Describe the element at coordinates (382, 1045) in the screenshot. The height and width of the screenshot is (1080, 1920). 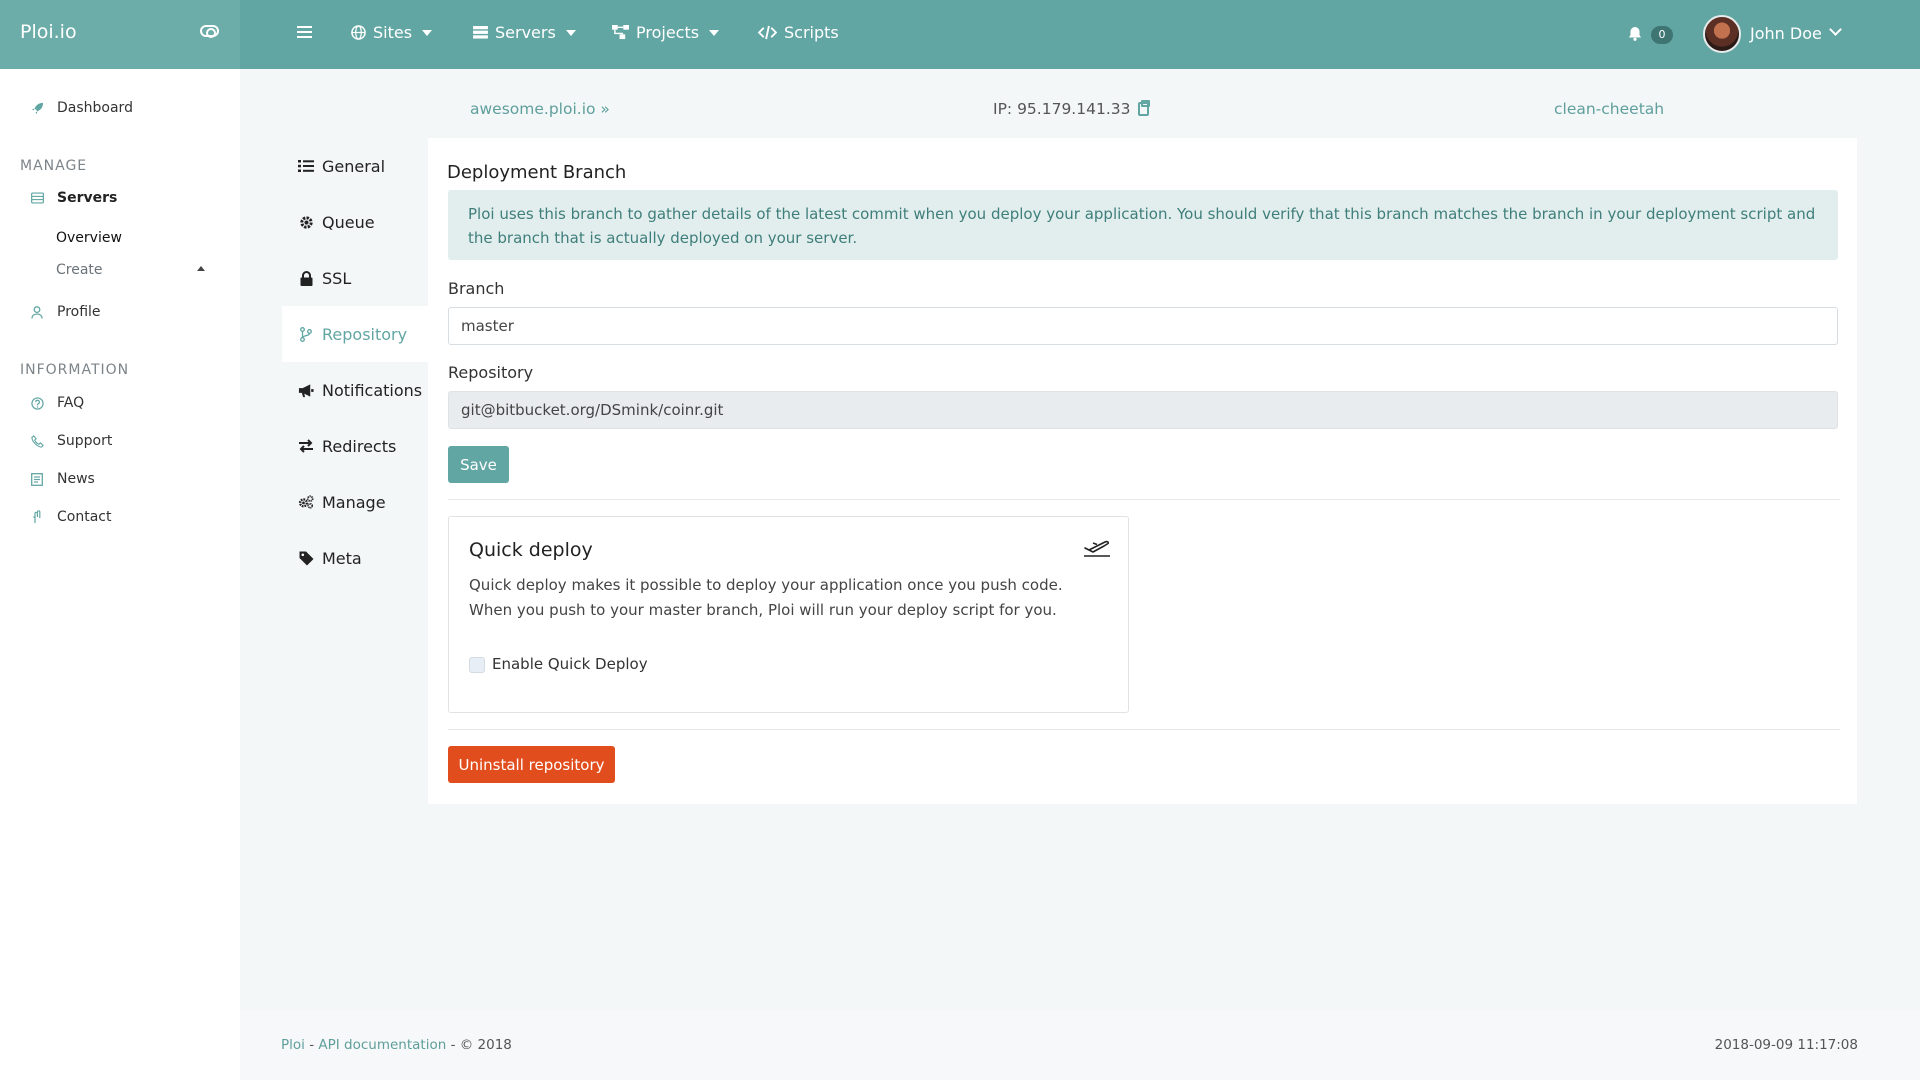
I see `footer-api-docs-link: API documentation` at that location.